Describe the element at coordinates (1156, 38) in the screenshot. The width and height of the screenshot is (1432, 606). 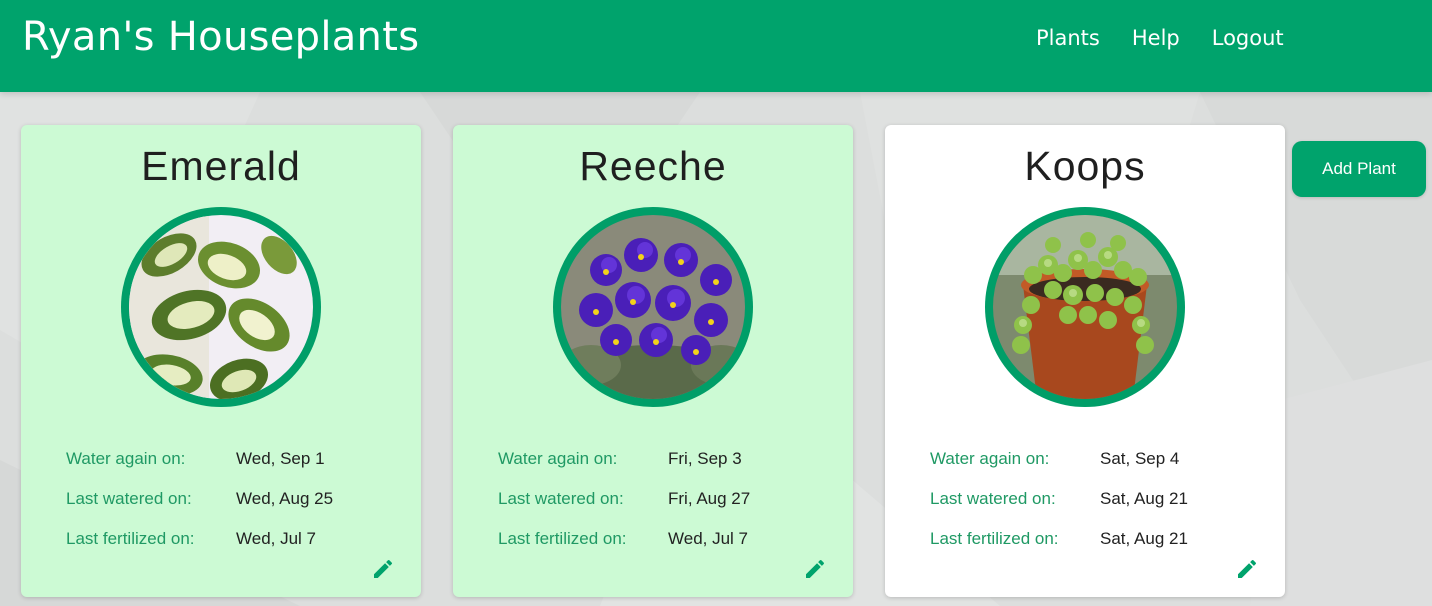
I see `nav-link-help: Help` at that location.